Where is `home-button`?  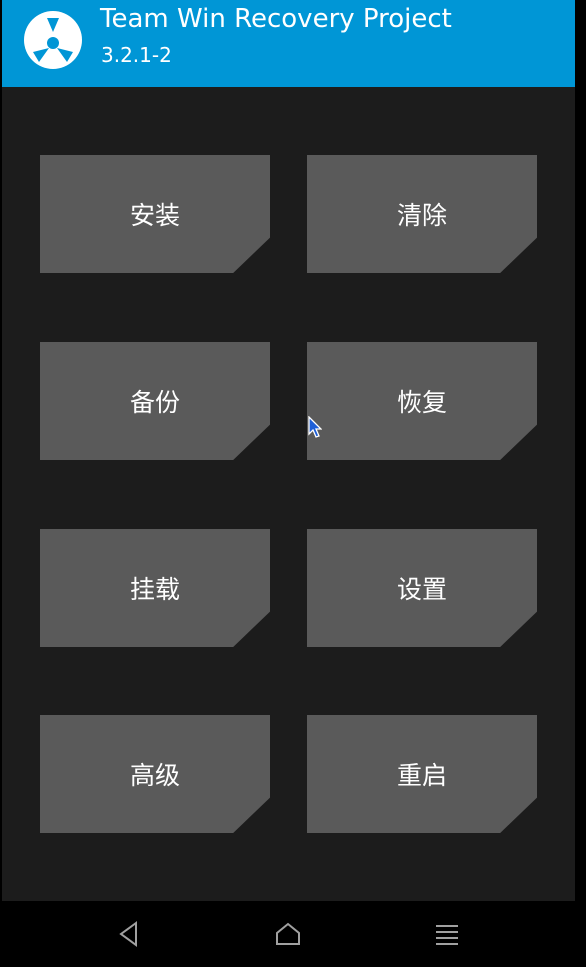
home-button is located at coordinates (288, 934).